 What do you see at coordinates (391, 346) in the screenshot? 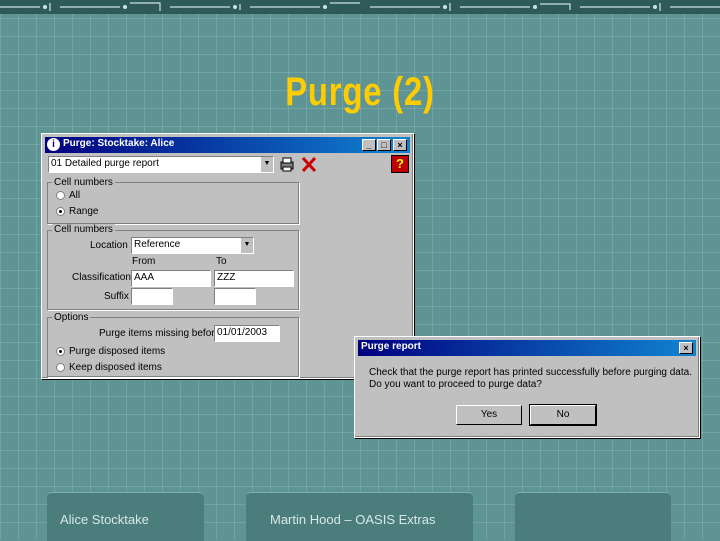
I see `dialog-title: Purge report` at bounding box center [391, 346].